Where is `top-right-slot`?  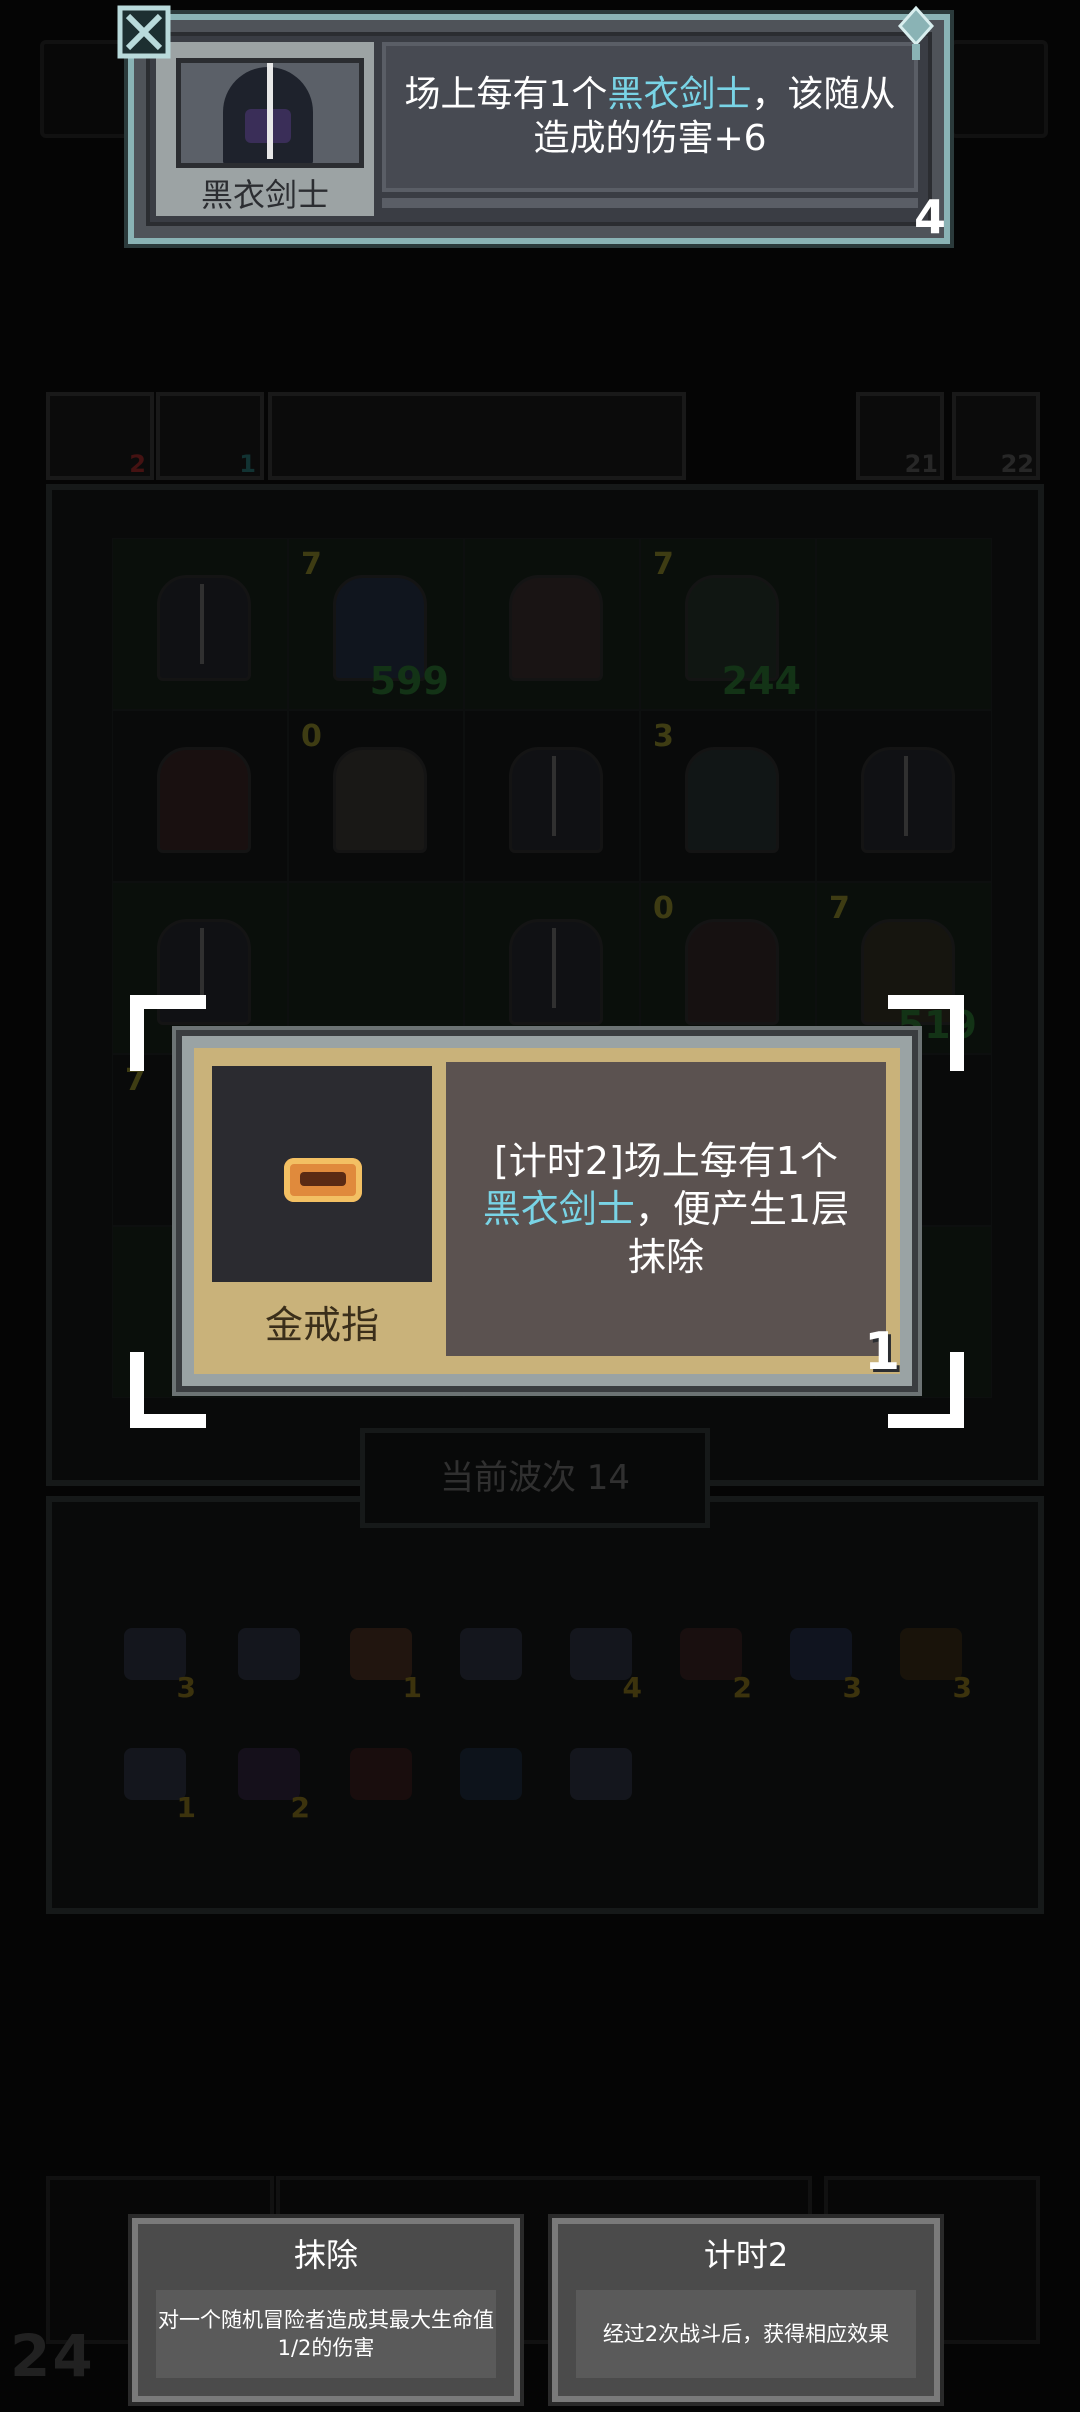
top-right-slot is located at coordinates (999, 89).